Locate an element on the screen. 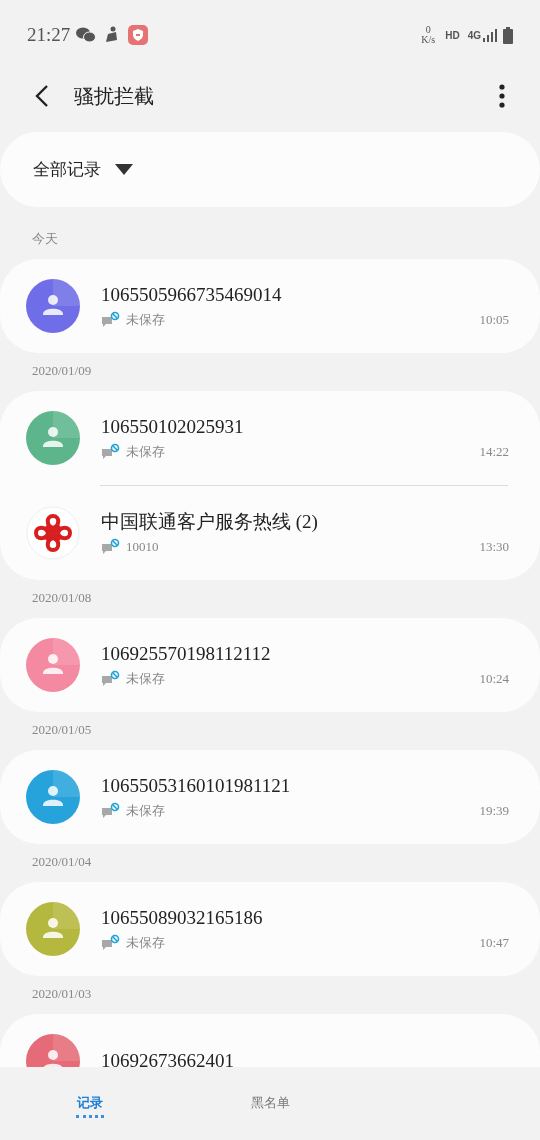  date-header: 2020/01/05 is located at coordinates (62, 730).